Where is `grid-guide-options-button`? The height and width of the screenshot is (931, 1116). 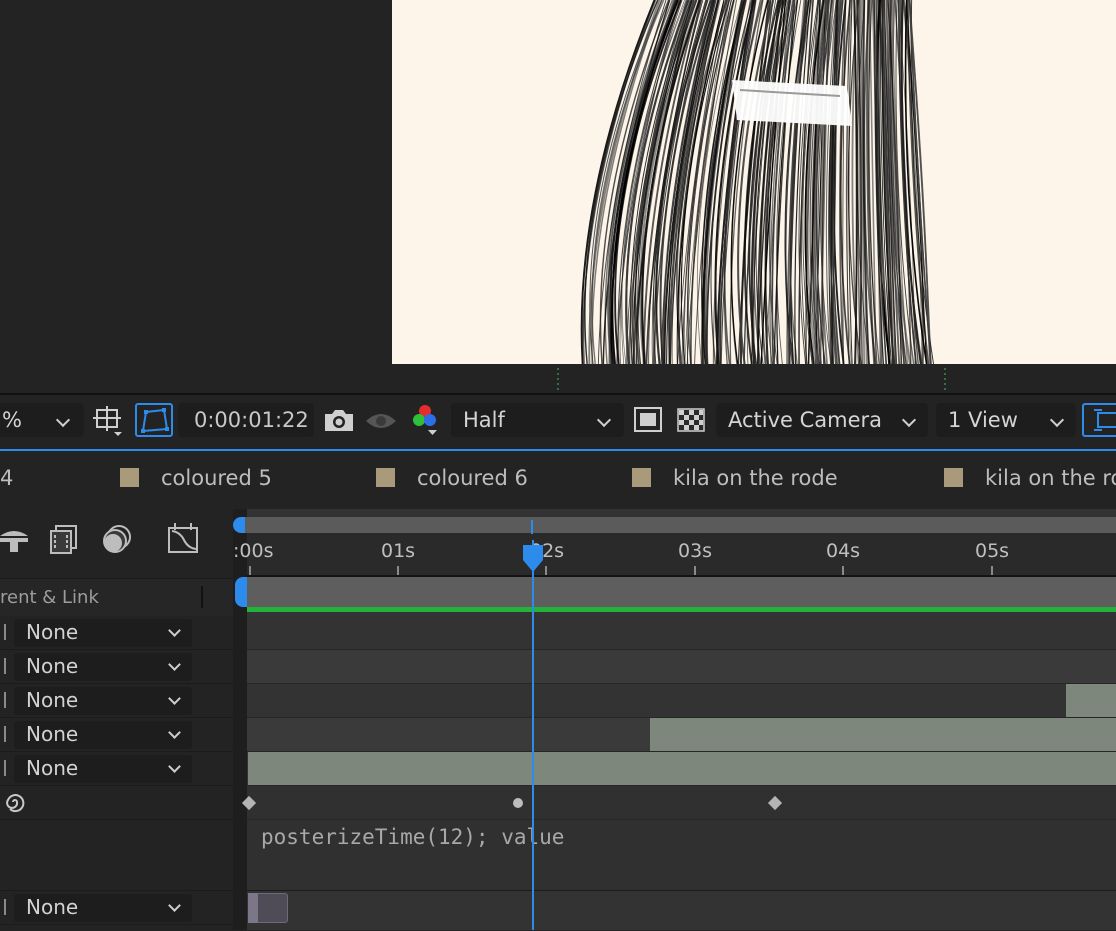
grid-guide-options-button is located at coordinates (109, 420).